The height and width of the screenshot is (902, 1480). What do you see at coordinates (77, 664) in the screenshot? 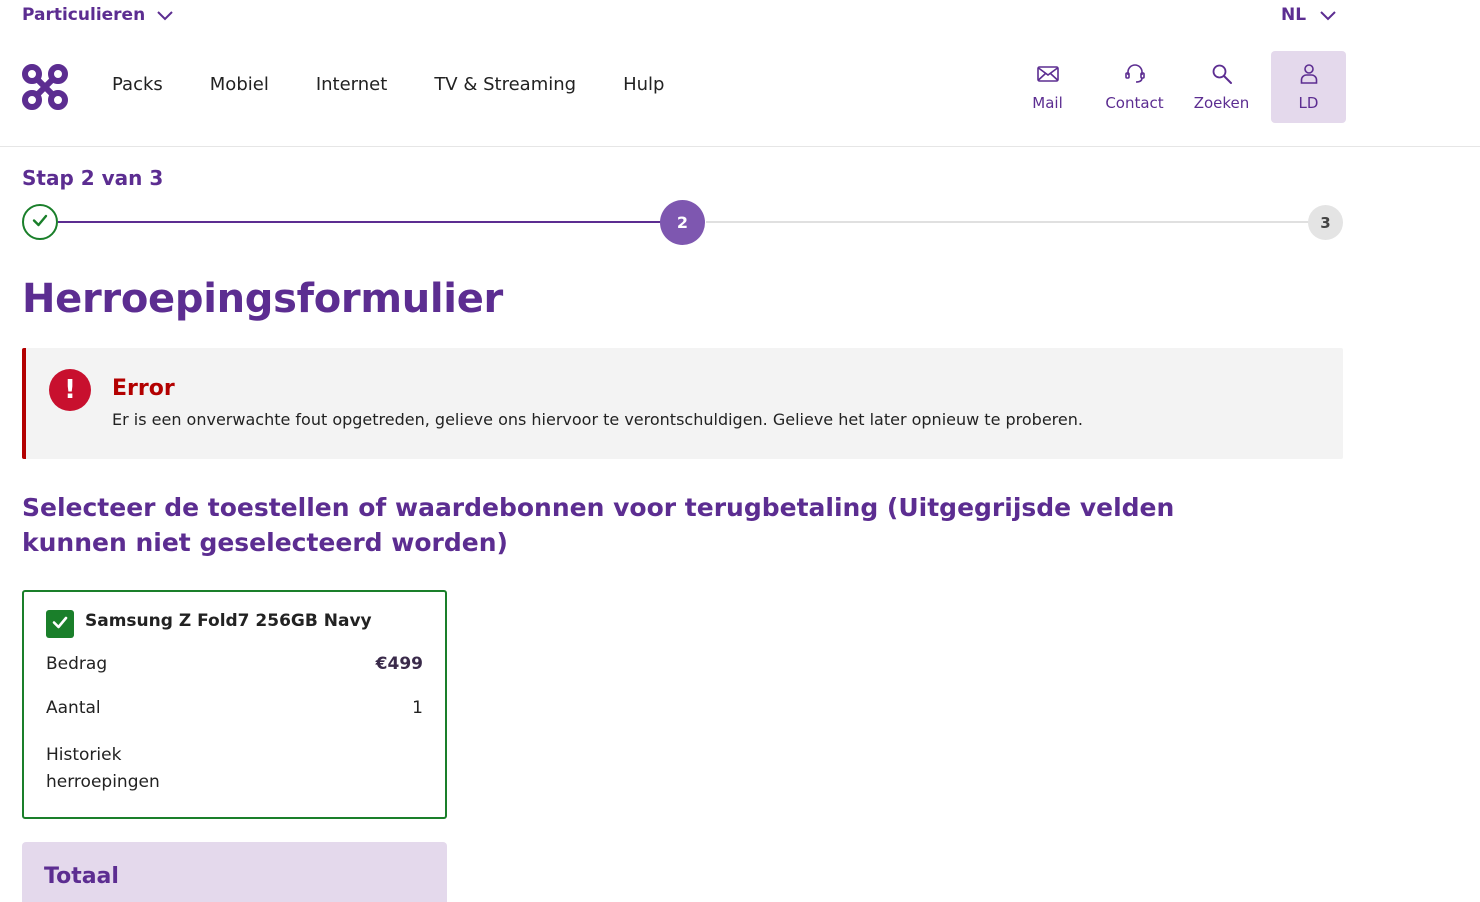
I see `amount-label: Bedrag` at bounding box center [77, 664].